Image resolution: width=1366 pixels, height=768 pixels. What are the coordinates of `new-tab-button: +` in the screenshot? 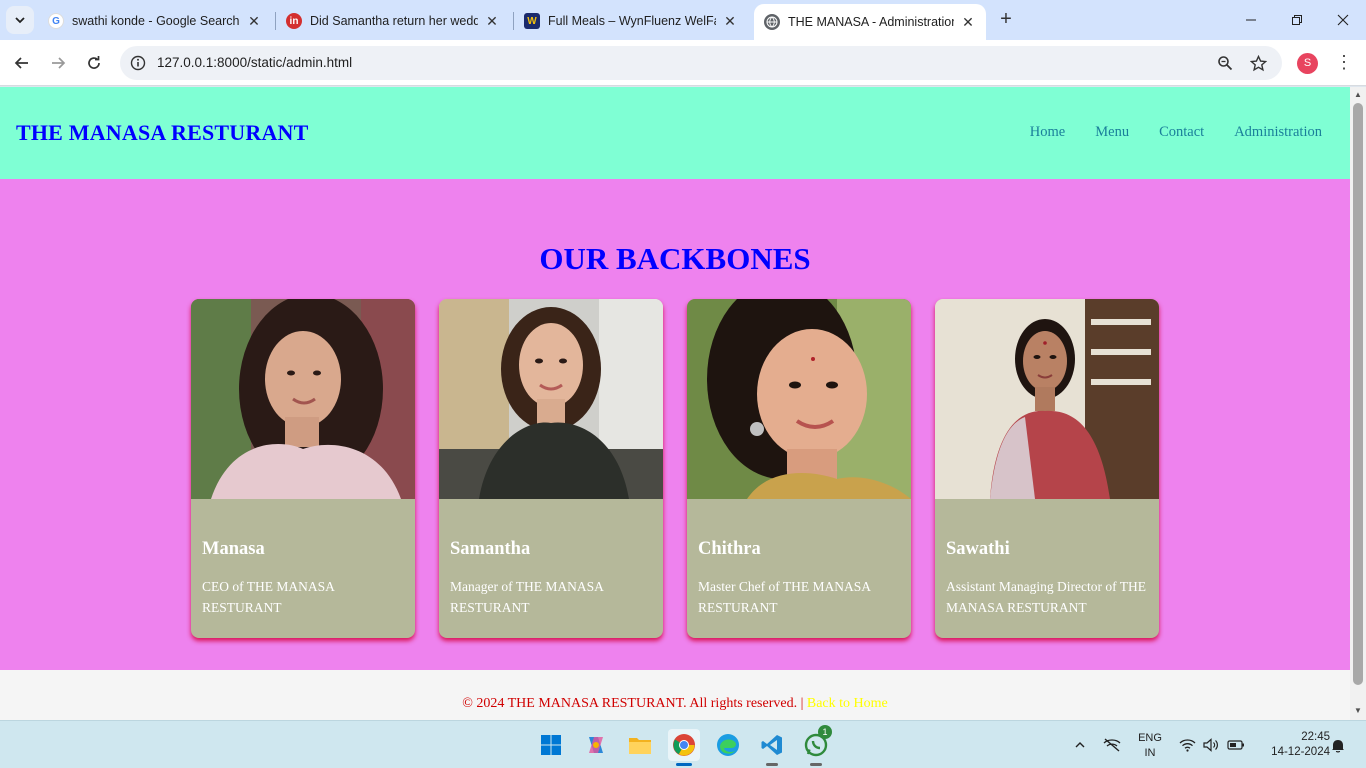 It's located at (1006, 20).